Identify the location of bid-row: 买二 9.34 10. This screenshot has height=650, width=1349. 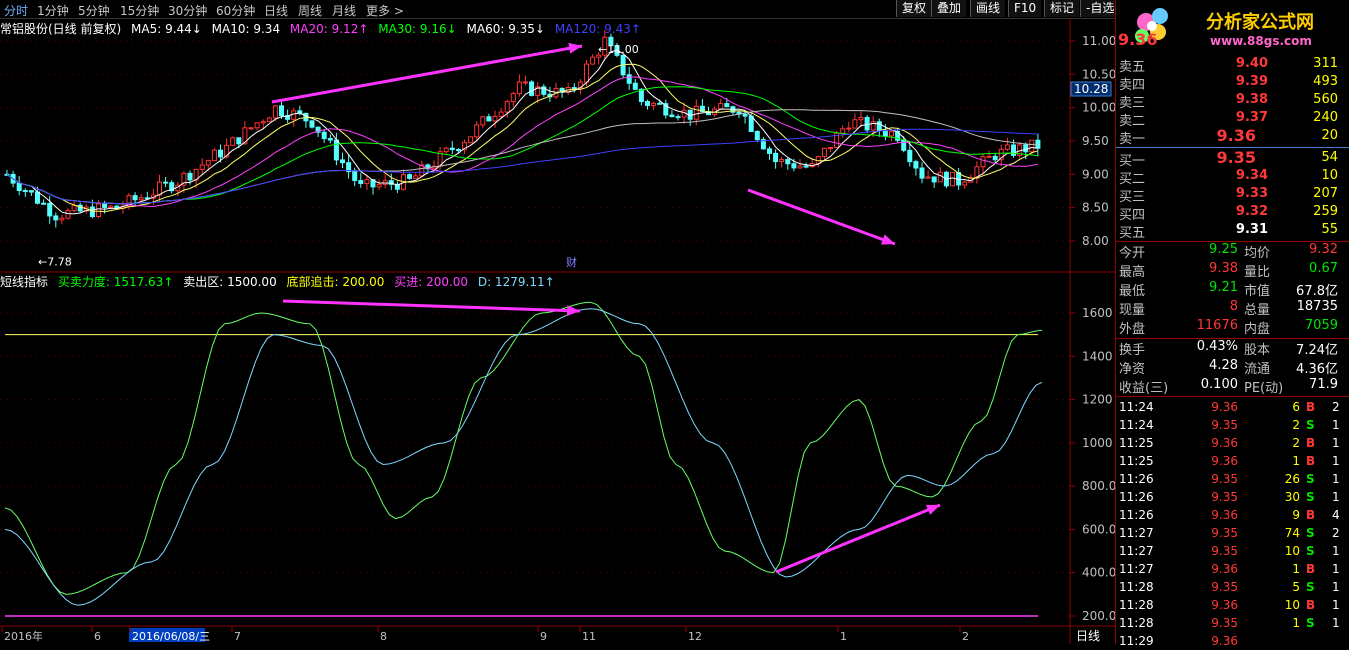
(1232, 177).